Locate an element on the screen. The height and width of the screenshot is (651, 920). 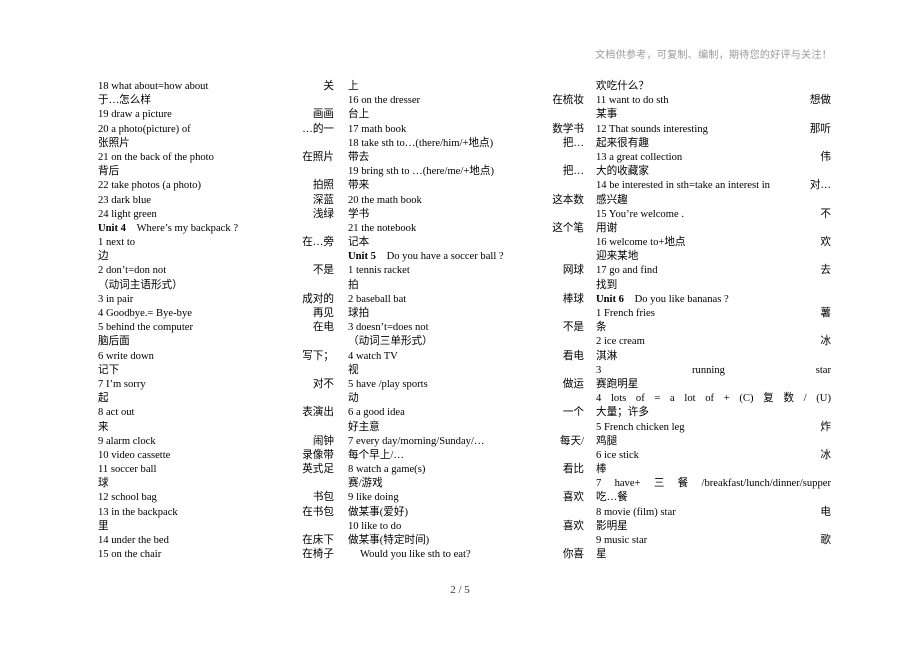
chinese-meaning: 做运 is located at coordinates (573, 384).